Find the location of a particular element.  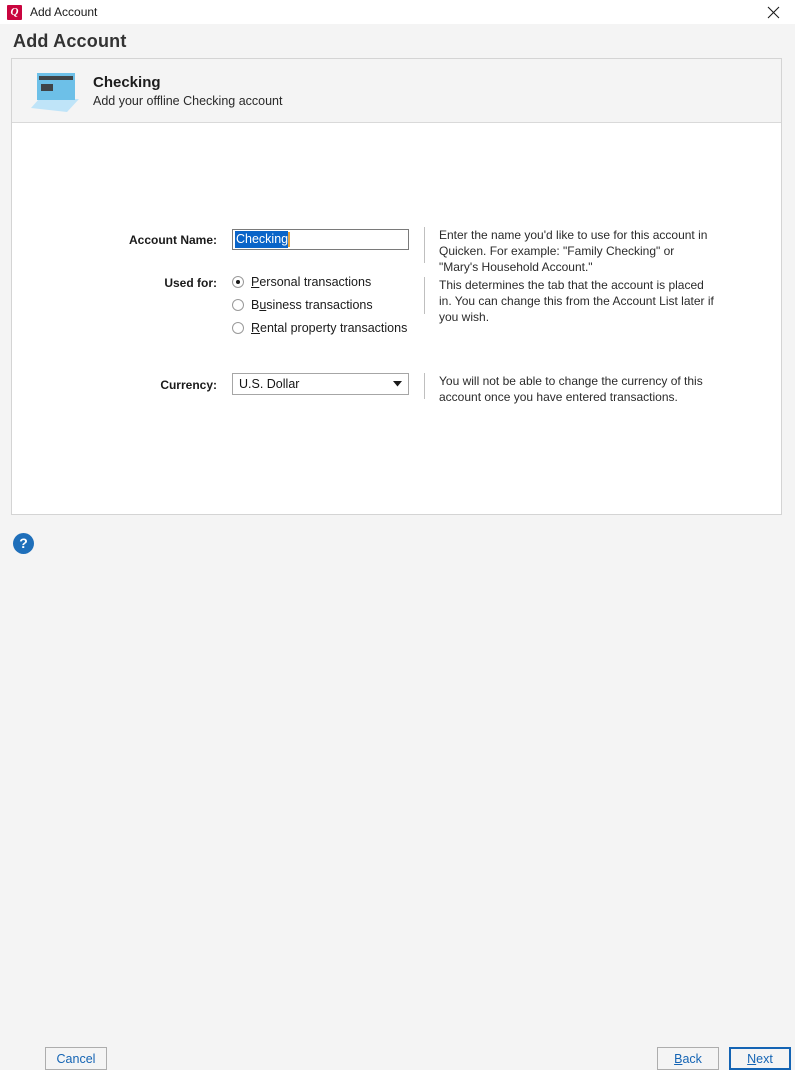

chevron-down-icon is located at coordinates (397, 384).